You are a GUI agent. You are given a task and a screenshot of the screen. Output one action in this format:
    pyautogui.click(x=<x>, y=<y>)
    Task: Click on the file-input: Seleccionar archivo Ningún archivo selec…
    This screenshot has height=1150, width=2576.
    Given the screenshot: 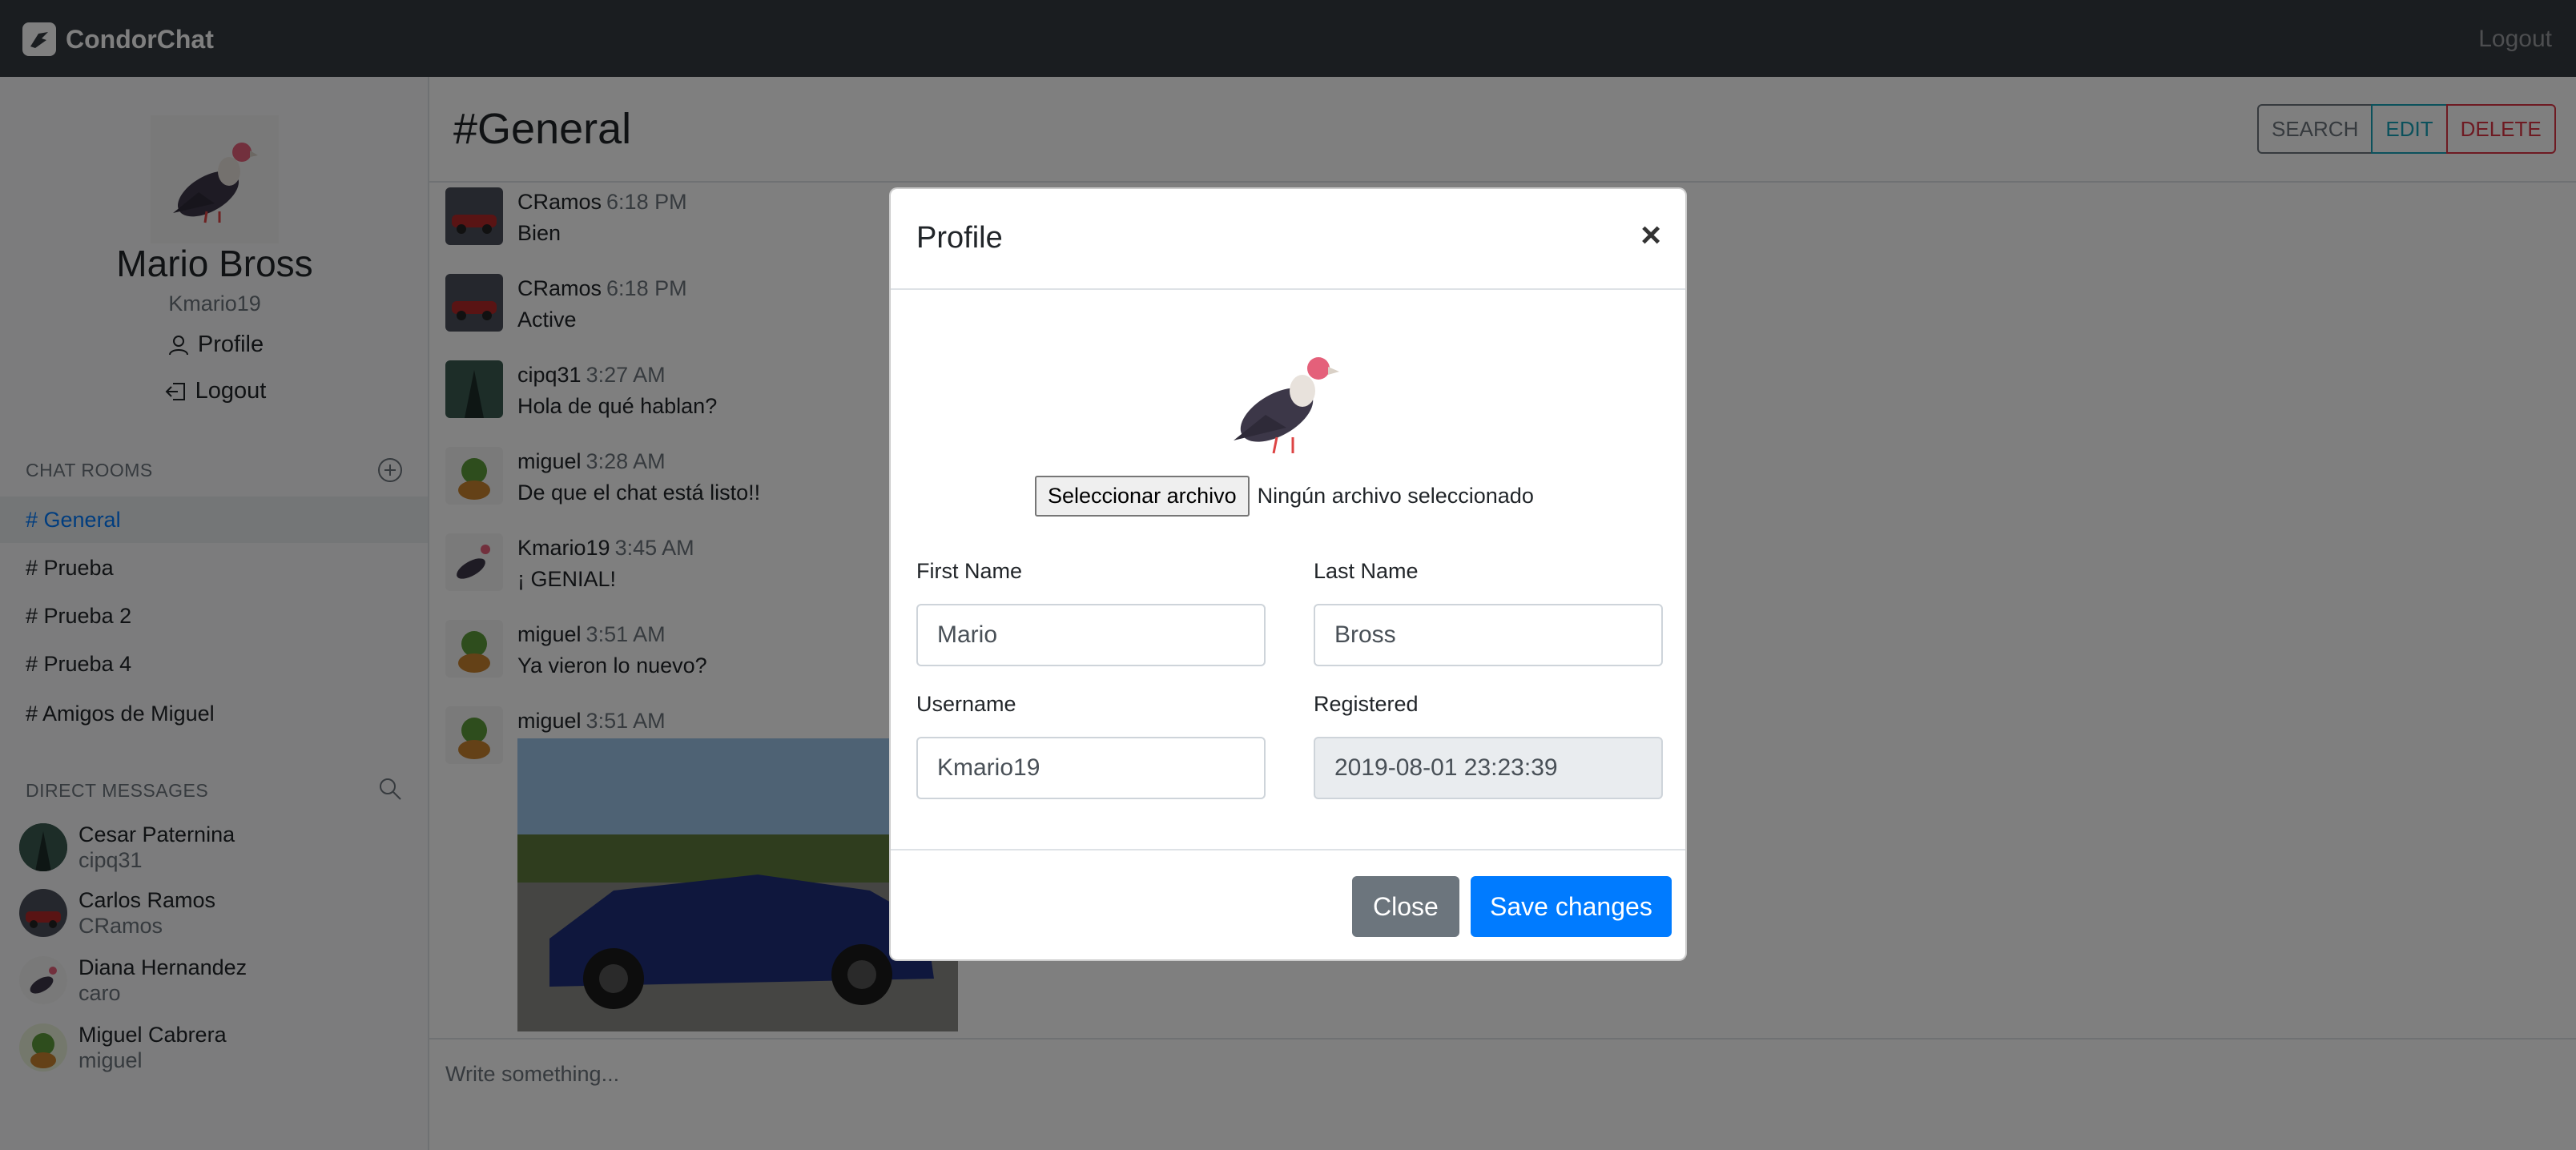 What is the action you would take?
    pyautogui.click(x=1284, y=496)
    